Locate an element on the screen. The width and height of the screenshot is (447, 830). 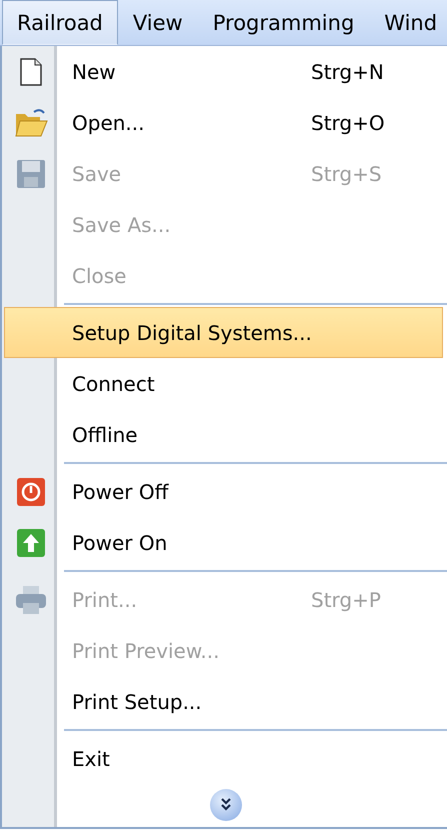
menu-bar-item: Railroad is located at coordinates (60, 22).